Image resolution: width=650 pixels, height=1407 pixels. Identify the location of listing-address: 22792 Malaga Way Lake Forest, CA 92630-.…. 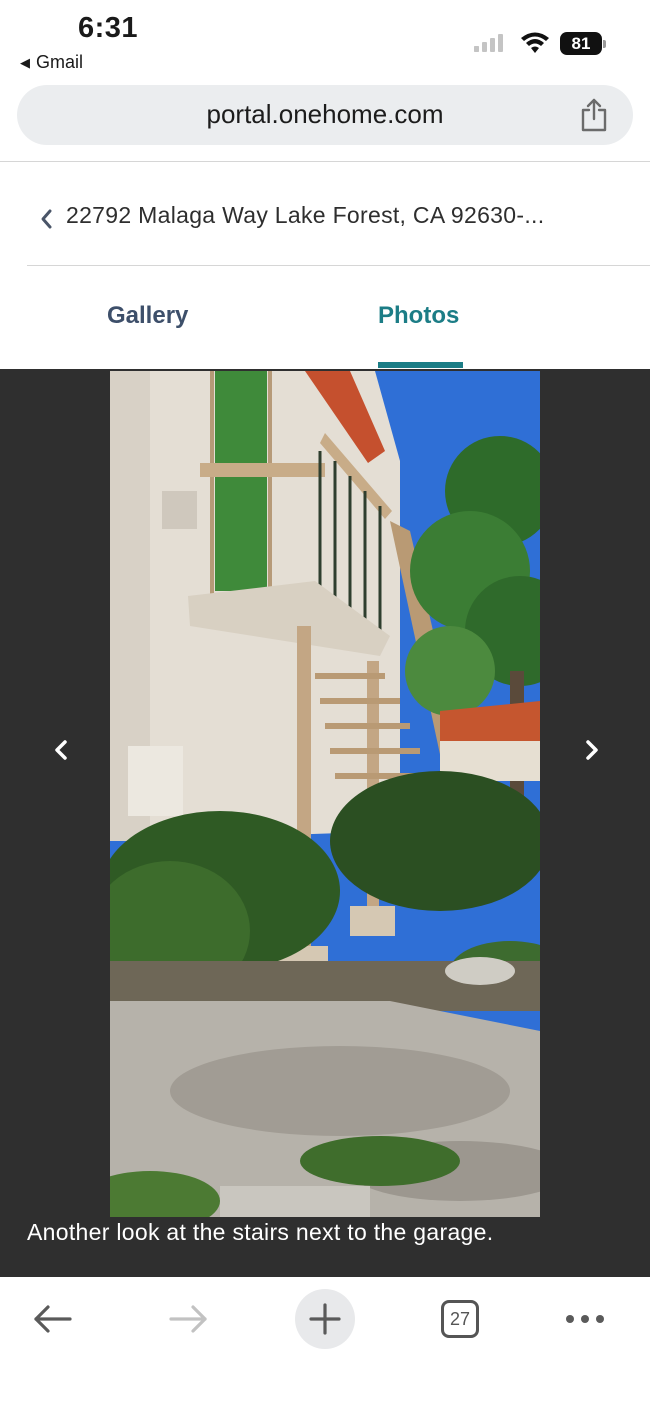
(305, 215).